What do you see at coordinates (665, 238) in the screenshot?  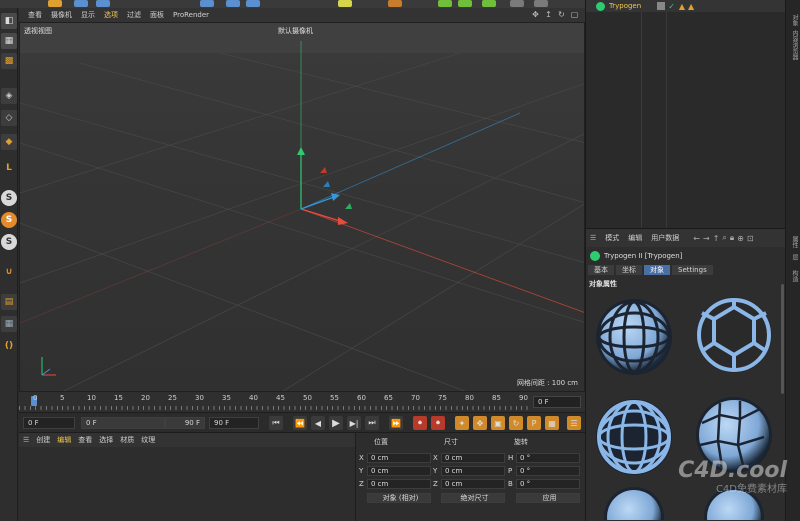 I see `attr-menu-user-data: 用户数据` at bounding box center [665, 238].